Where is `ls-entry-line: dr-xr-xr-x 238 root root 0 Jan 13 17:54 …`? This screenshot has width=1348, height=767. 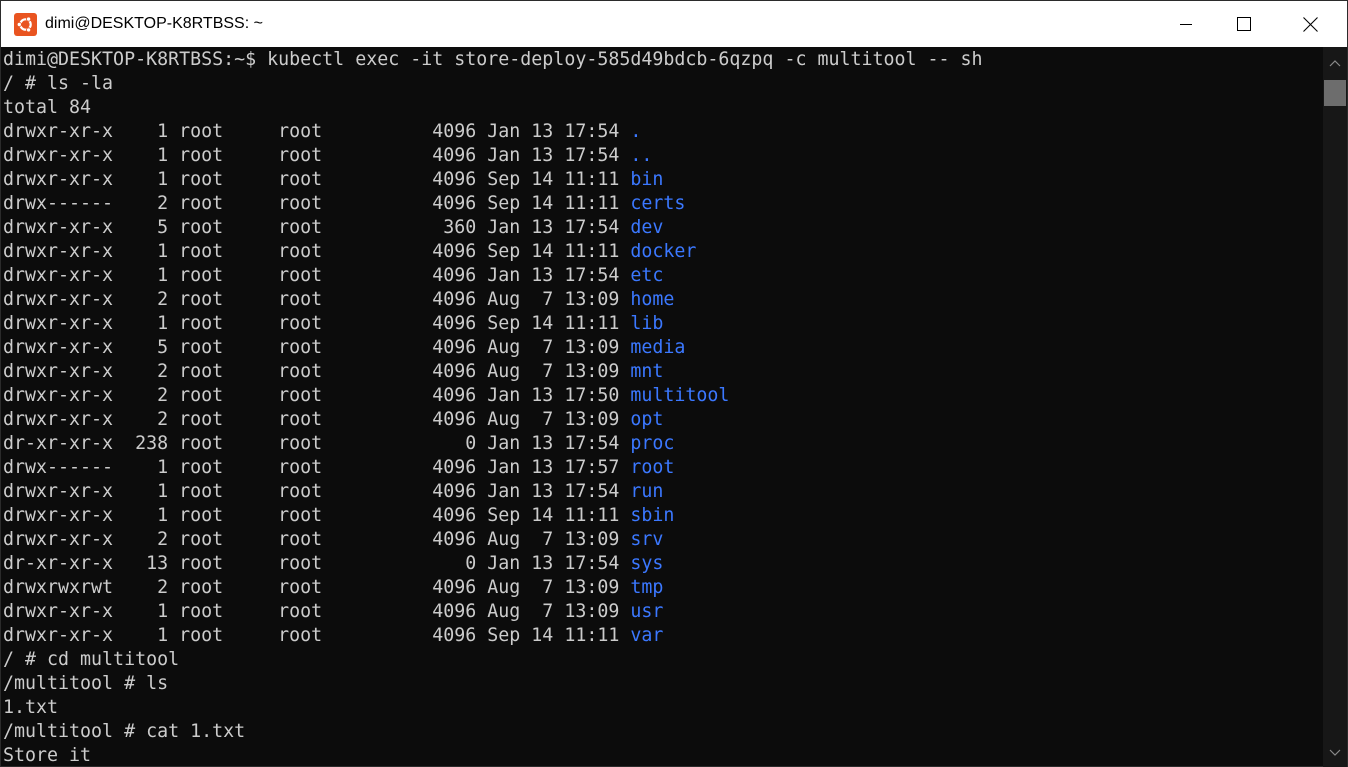 ls-entry-line: dr-xr-xr-x 238 root root 0 Jan 13 17:54 … is located at coordinates (662, 444).